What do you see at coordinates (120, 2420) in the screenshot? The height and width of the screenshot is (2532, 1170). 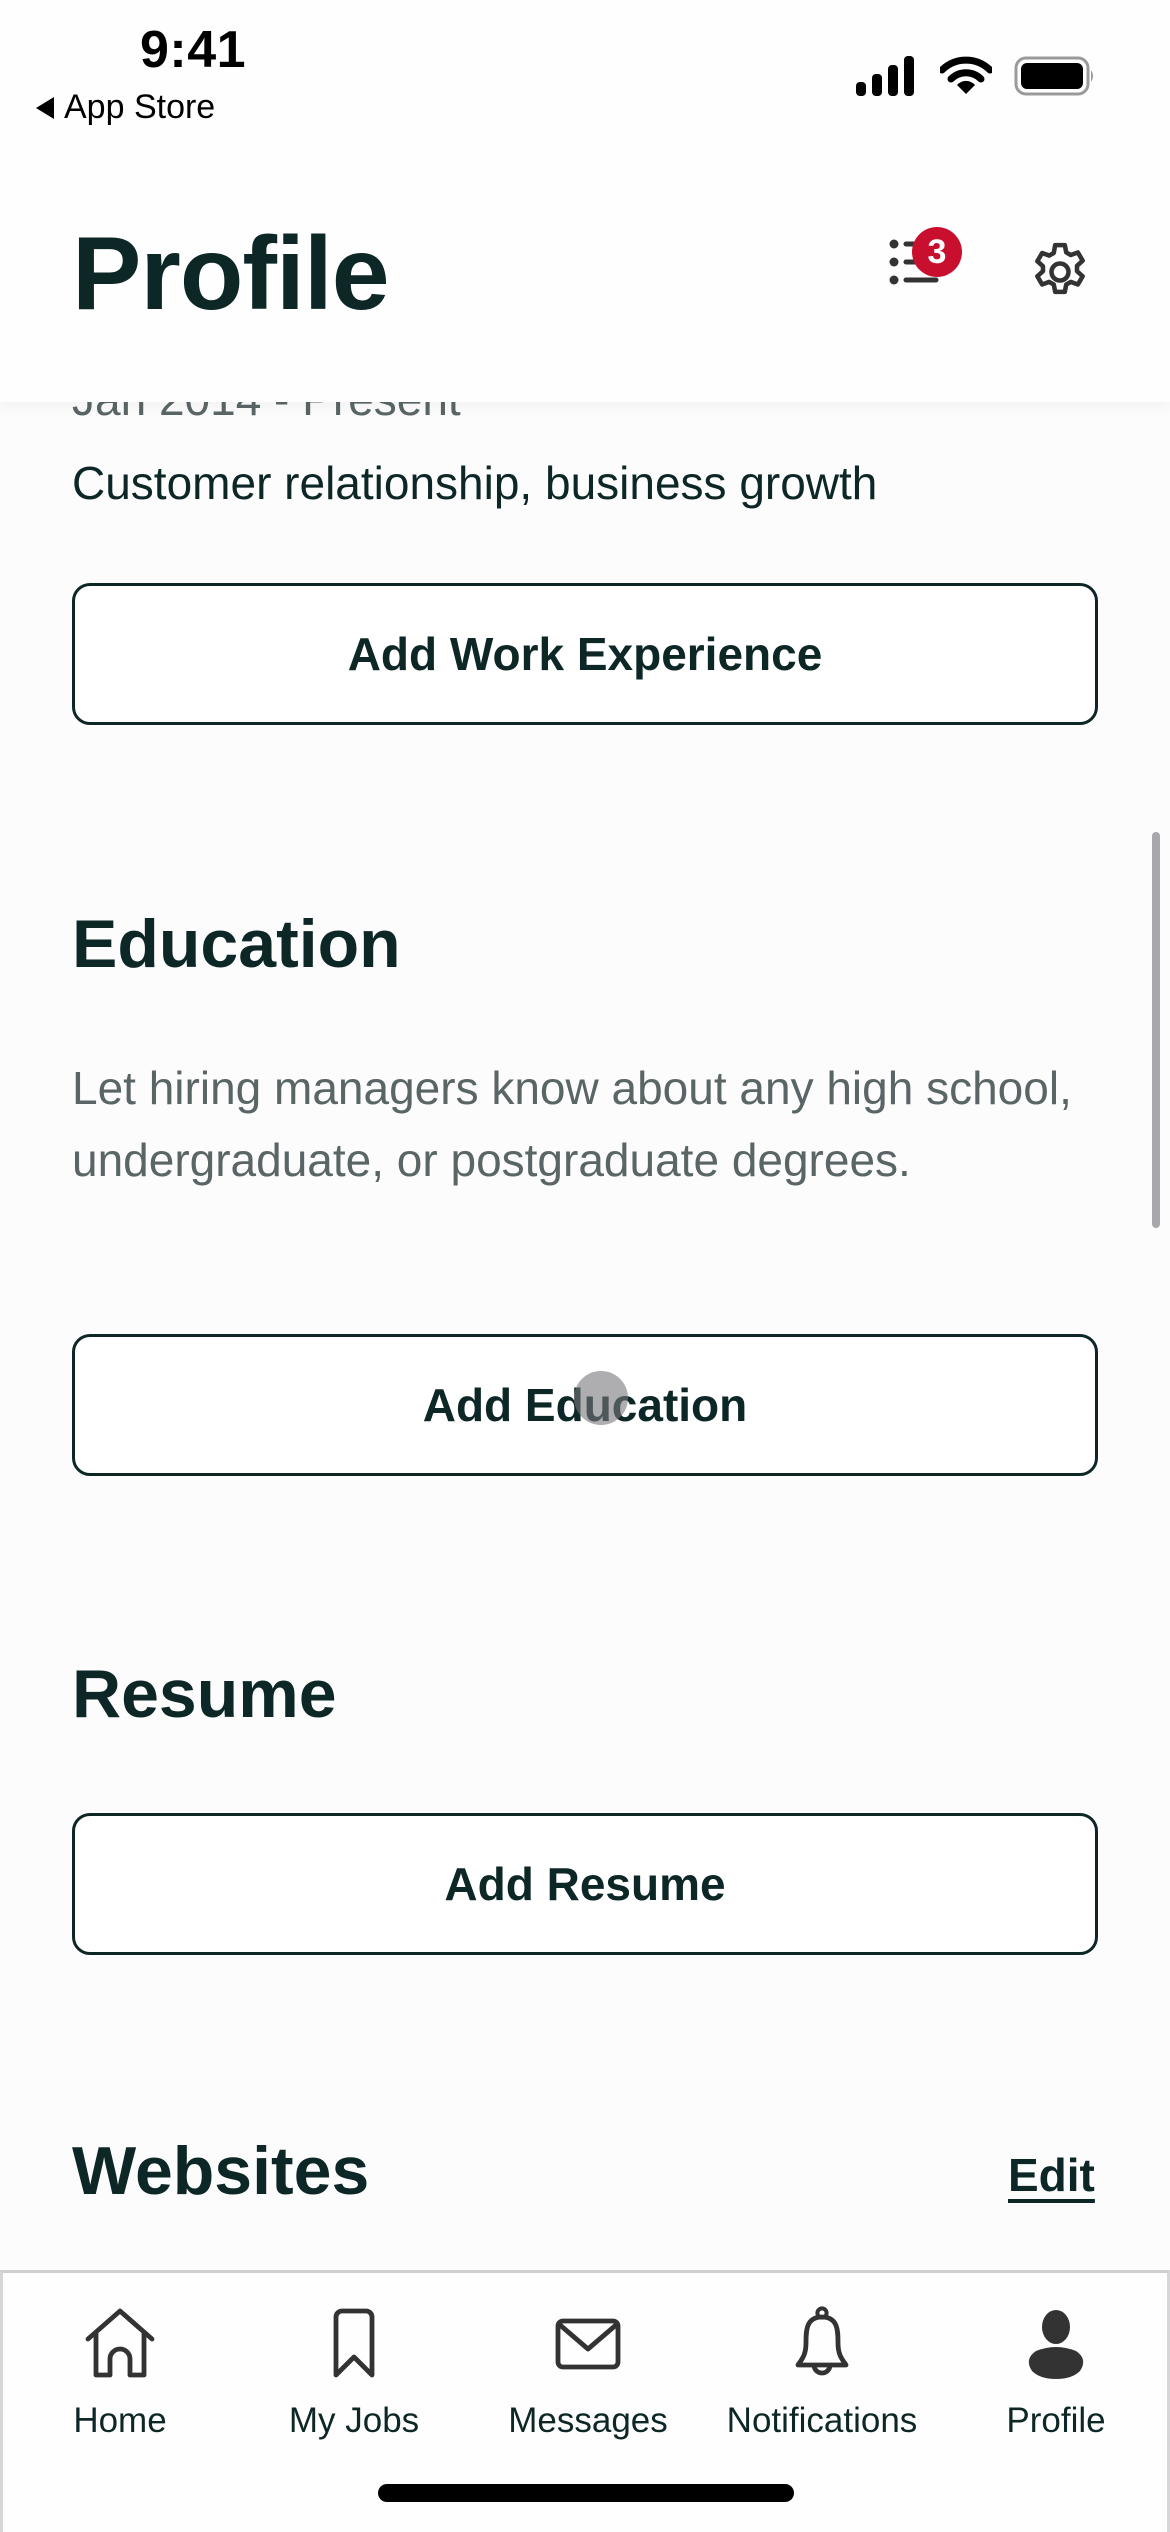 I see `tab-home-label: Home` at bounding box center [120, 2420].